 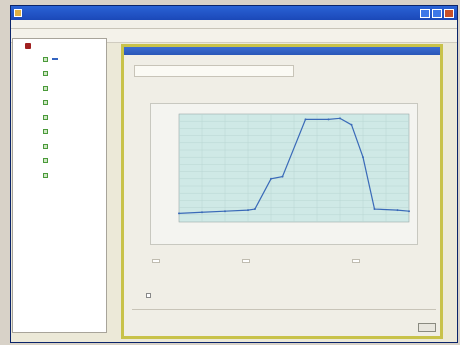 I want to click on divider, so click(x=284, y=309).